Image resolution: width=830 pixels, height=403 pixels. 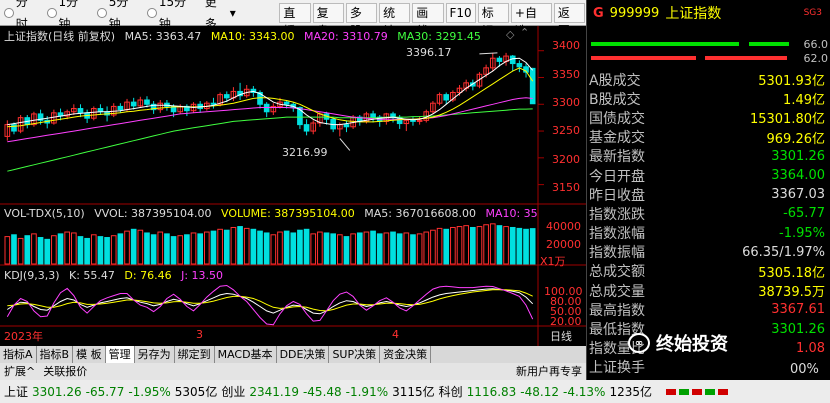 I want to click on quote-row-value: 1.08, so click(x=810, y=348).